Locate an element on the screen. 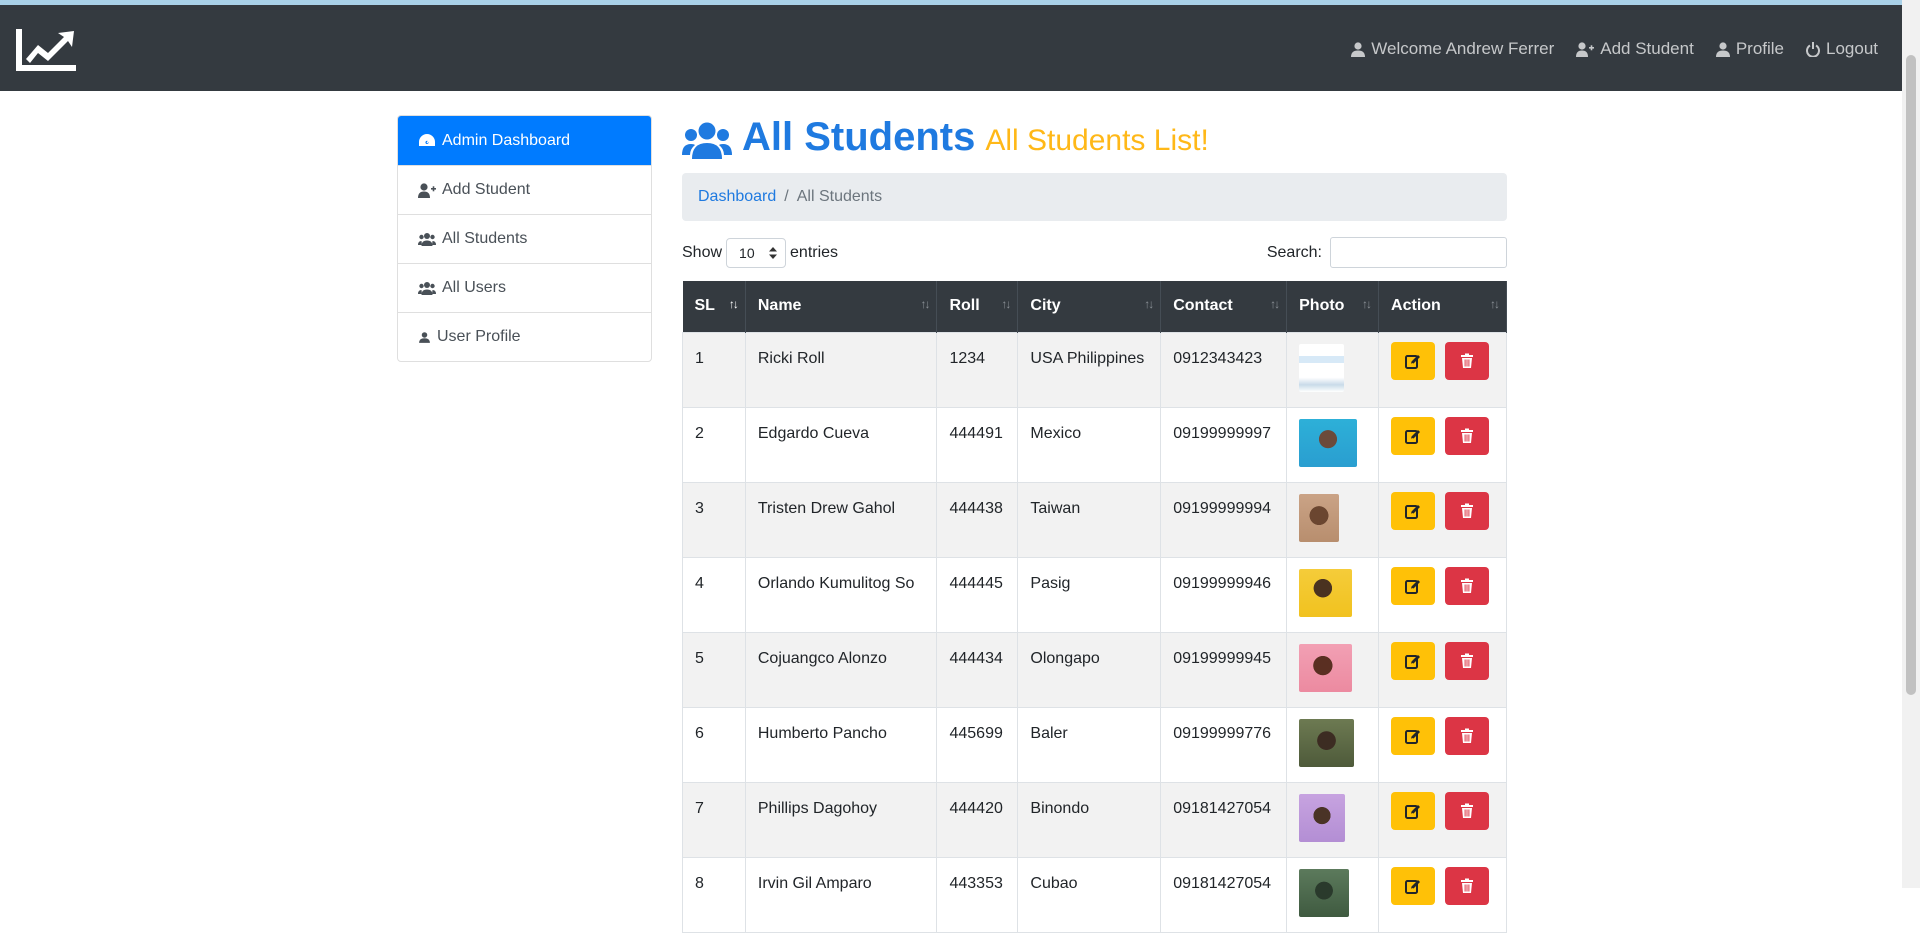 The width and height of the screenshot is (1920, 933). cell-city: Cubao is located at coordinates (1089, 894).